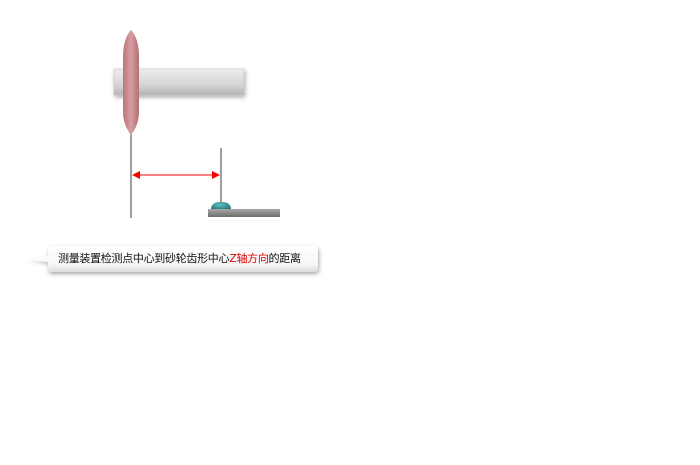 This screenshot has height=465, width=700. I want to click on gear-tooth, so click(221, 206).